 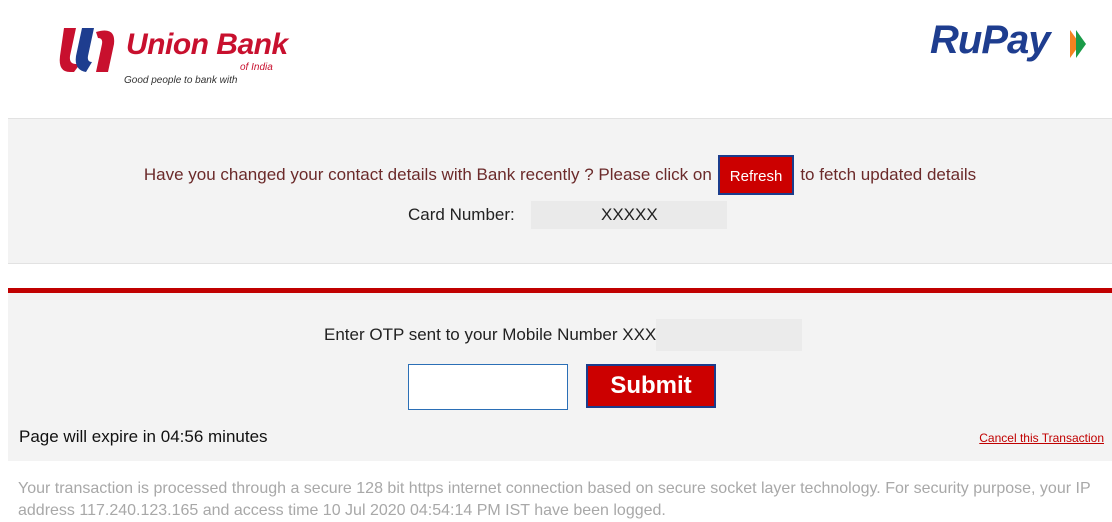 What do you see at coordinates (990, 40) in the screenshot?
I see `network-name: RuPay` at bounding box center [990, 40].